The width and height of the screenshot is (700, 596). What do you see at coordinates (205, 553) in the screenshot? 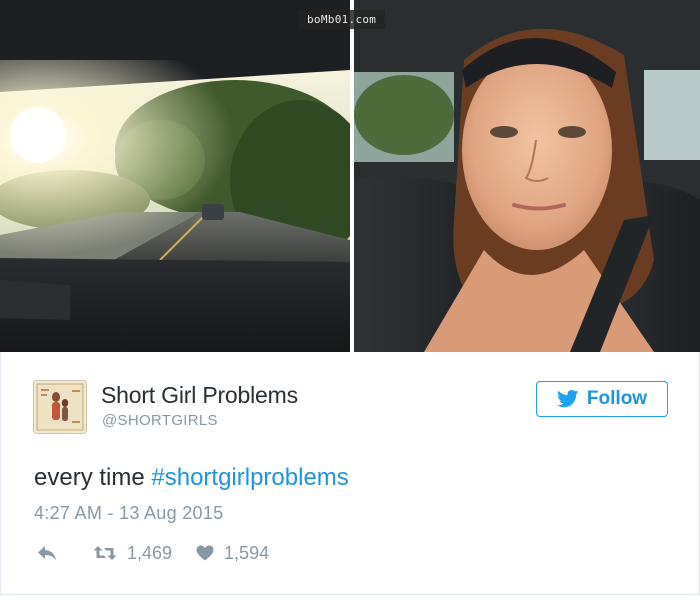
I see `heart-icon` at bounding box center [205, 553].